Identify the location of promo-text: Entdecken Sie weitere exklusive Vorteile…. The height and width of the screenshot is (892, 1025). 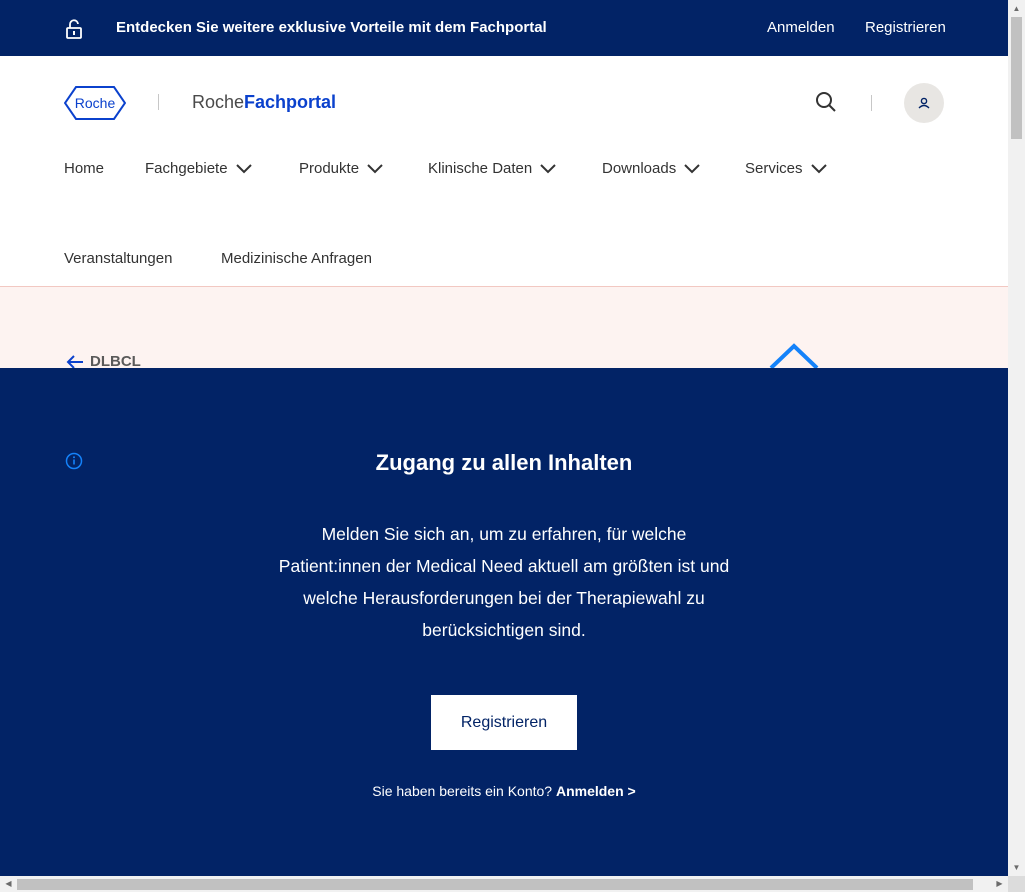
(331, 27).